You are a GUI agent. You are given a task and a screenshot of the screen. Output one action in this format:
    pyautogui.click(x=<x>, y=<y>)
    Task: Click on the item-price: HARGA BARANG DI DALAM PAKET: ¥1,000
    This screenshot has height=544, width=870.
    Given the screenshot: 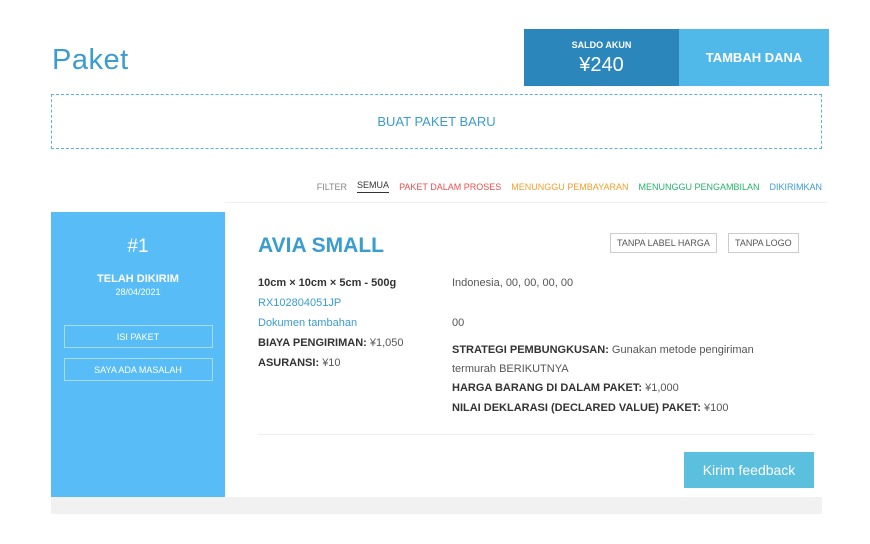 What is the action you would take?
    pyautogui.click(x=565, y=388)
    